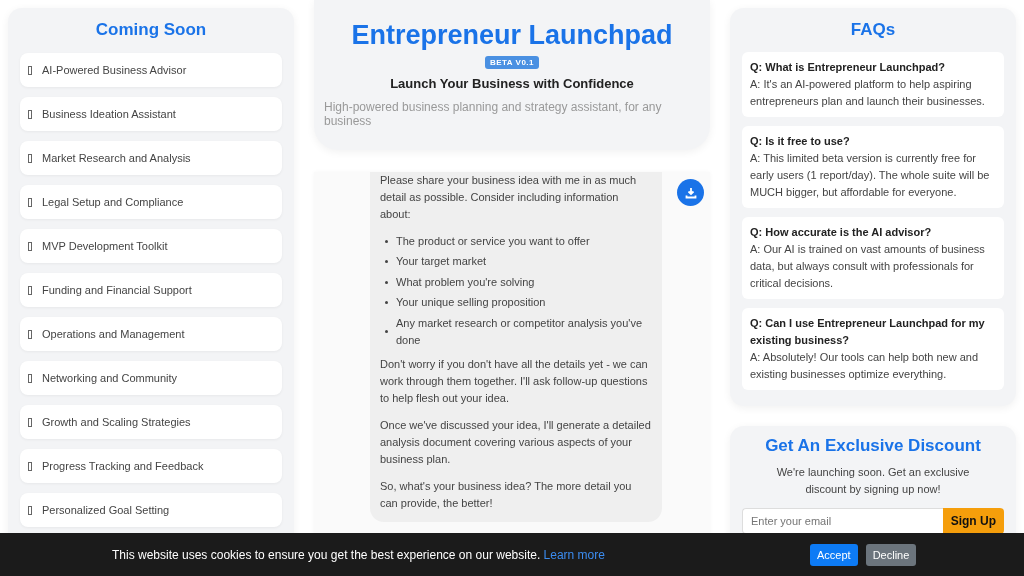 The width and height of the screenshot is (1024, 576). I want to click on sidebar-item: Progress Tracking and Feedback, so click(151, 466).